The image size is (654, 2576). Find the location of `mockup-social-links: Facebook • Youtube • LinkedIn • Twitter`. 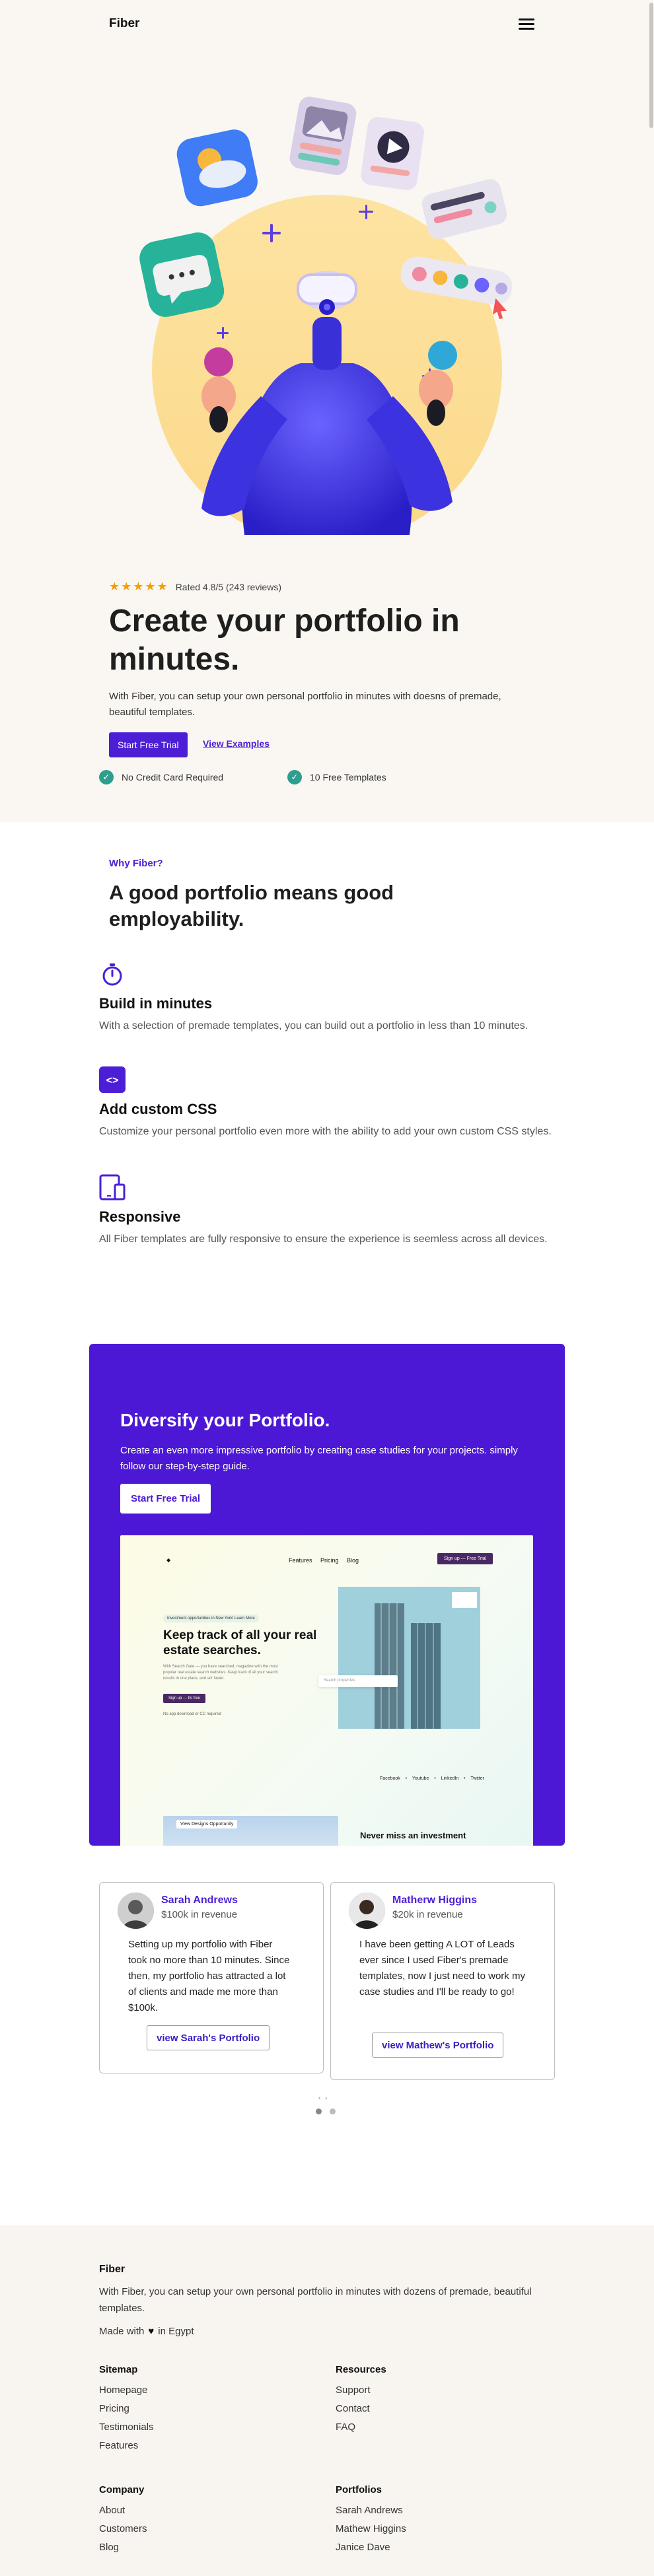

mockup-social-links: Facebook • Youtube • LinkedIn • Twitter is located at coordinates (433, 1779).